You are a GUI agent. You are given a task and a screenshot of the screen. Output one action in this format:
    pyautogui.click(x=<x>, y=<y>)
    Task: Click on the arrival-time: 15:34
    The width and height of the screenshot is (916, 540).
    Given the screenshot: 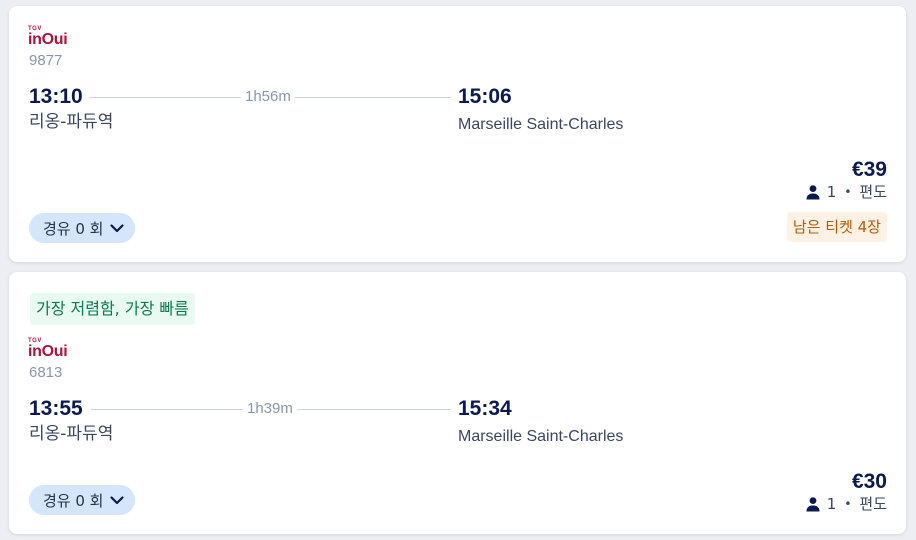 What is the action you would take?
    pyautogui.click(x=485, y=408)
    